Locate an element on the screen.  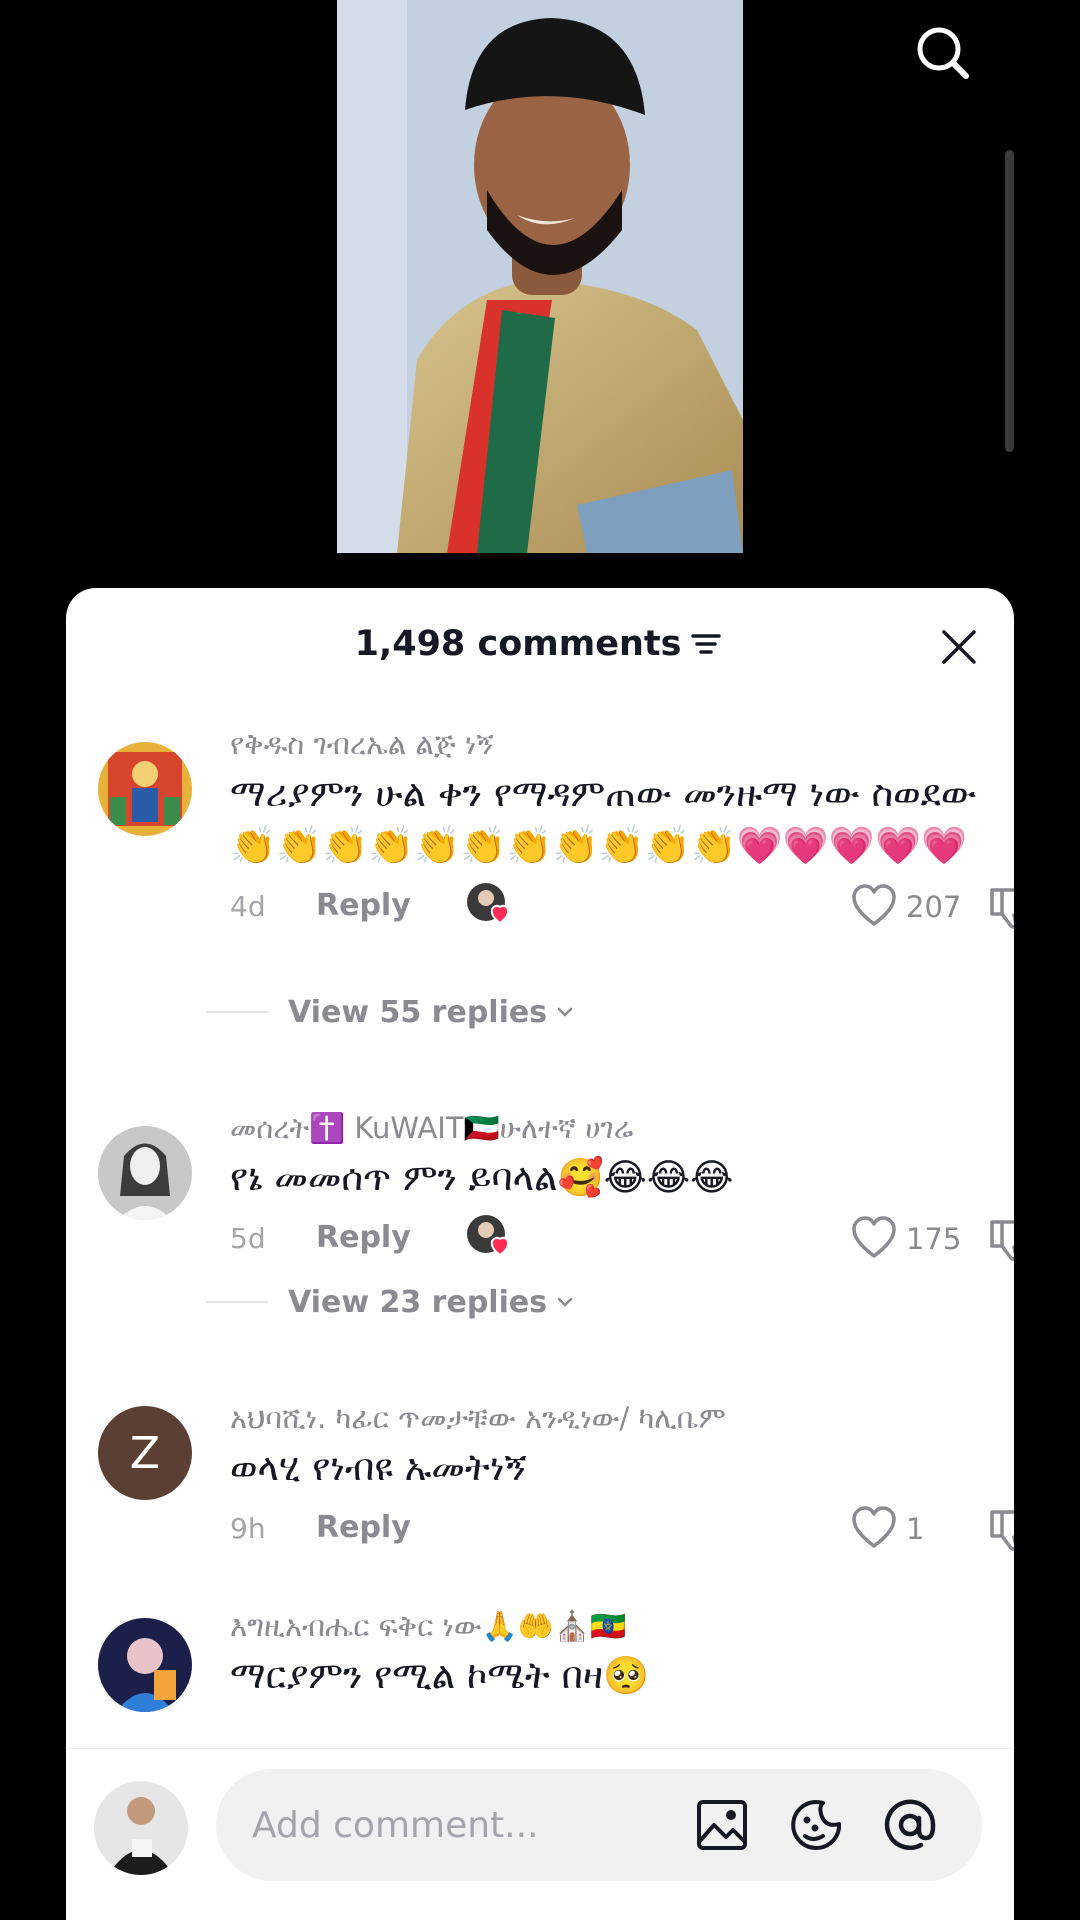
close-button is located at coordinates (959, 647).